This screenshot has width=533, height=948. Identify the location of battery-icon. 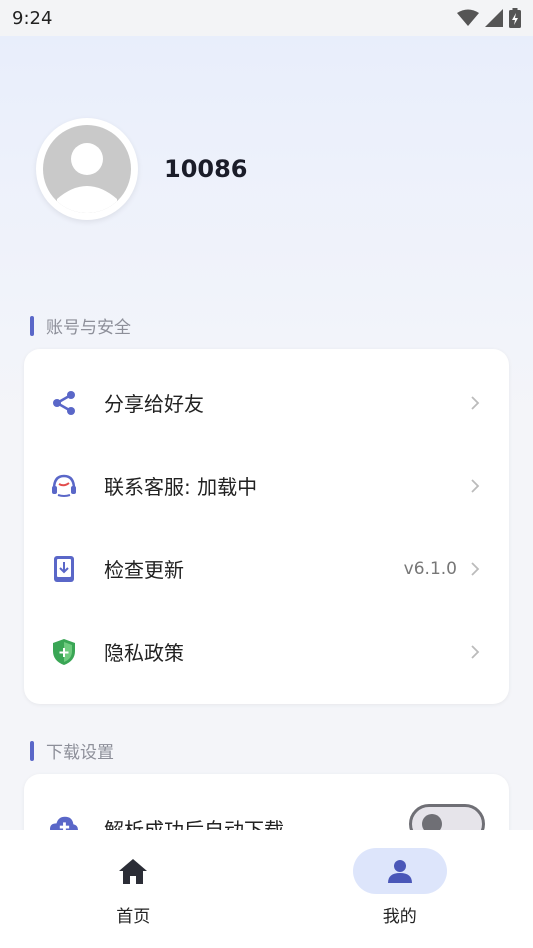
(515, 18).